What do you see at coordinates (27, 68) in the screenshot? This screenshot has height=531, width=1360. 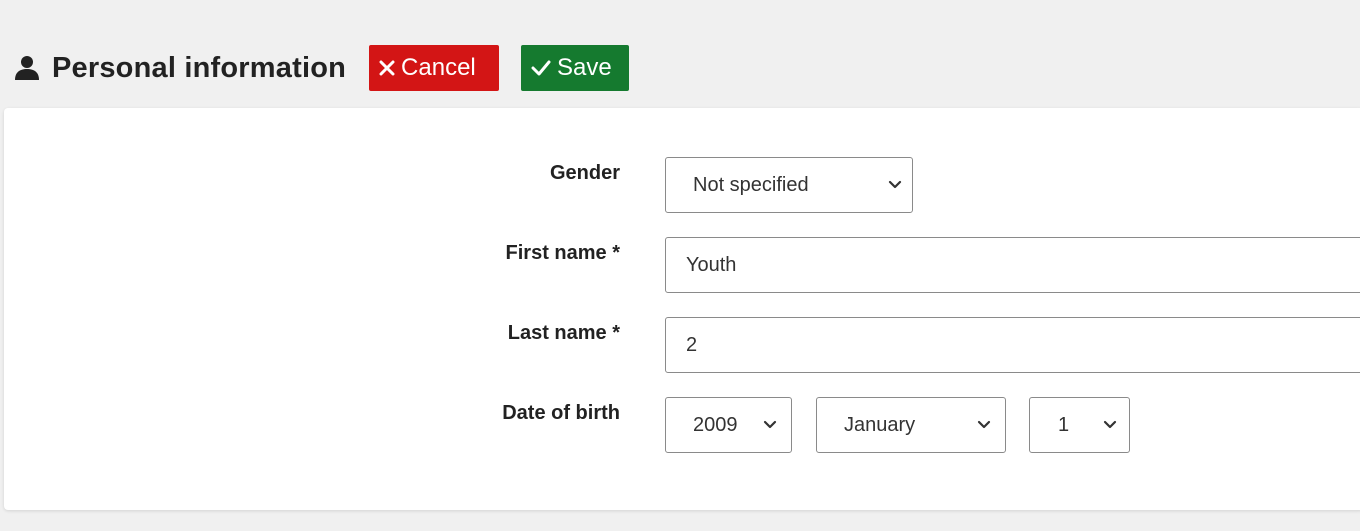 I see `person-icon` at bounding box center [27, 68].